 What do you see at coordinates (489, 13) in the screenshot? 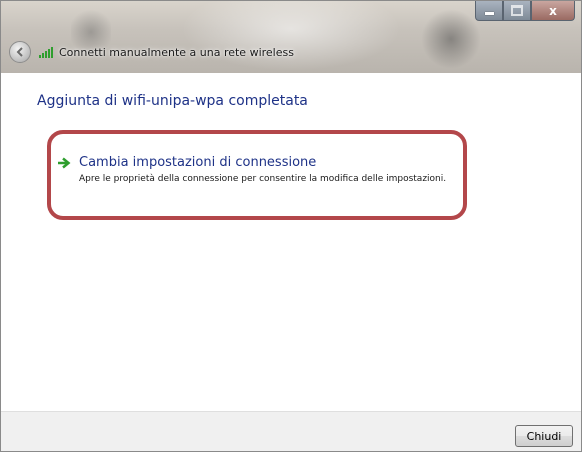
I see `minimize-icon` at bounding box center [489, 13].